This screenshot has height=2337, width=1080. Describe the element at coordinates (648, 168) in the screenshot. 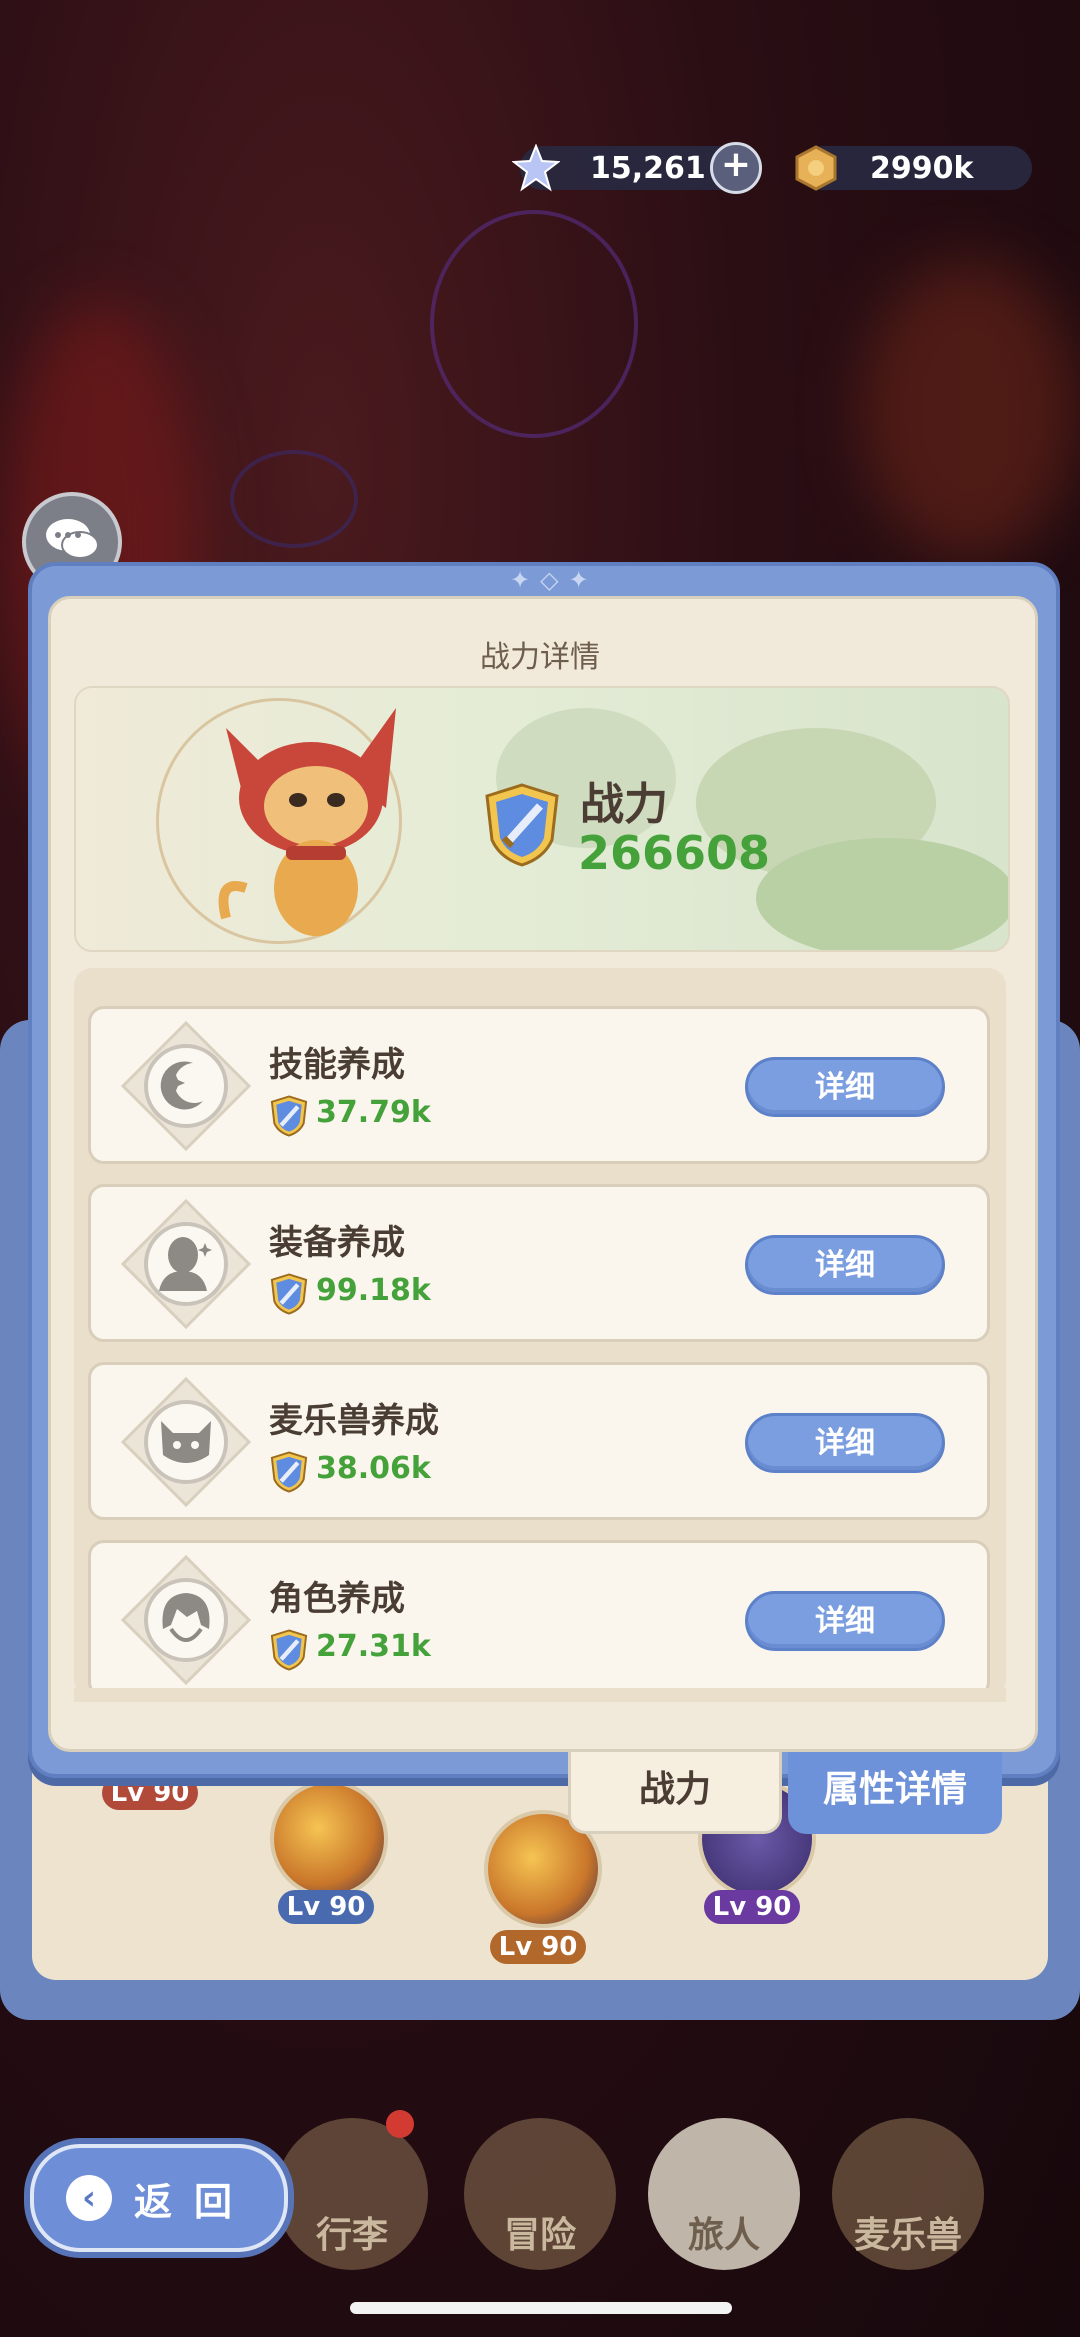

I see `star-count: 15,261` at that location.